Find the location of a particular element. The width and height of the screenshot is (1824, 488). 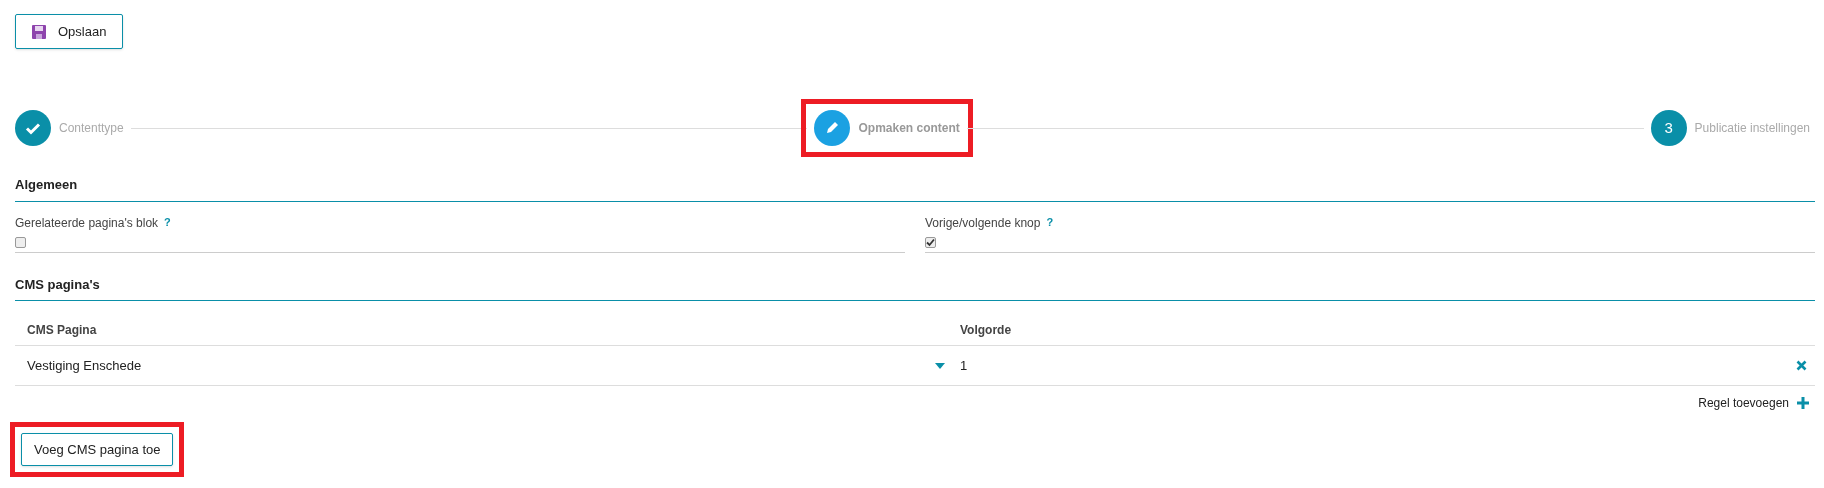

section-title: Algemeen is located at coordinates (915, 188).